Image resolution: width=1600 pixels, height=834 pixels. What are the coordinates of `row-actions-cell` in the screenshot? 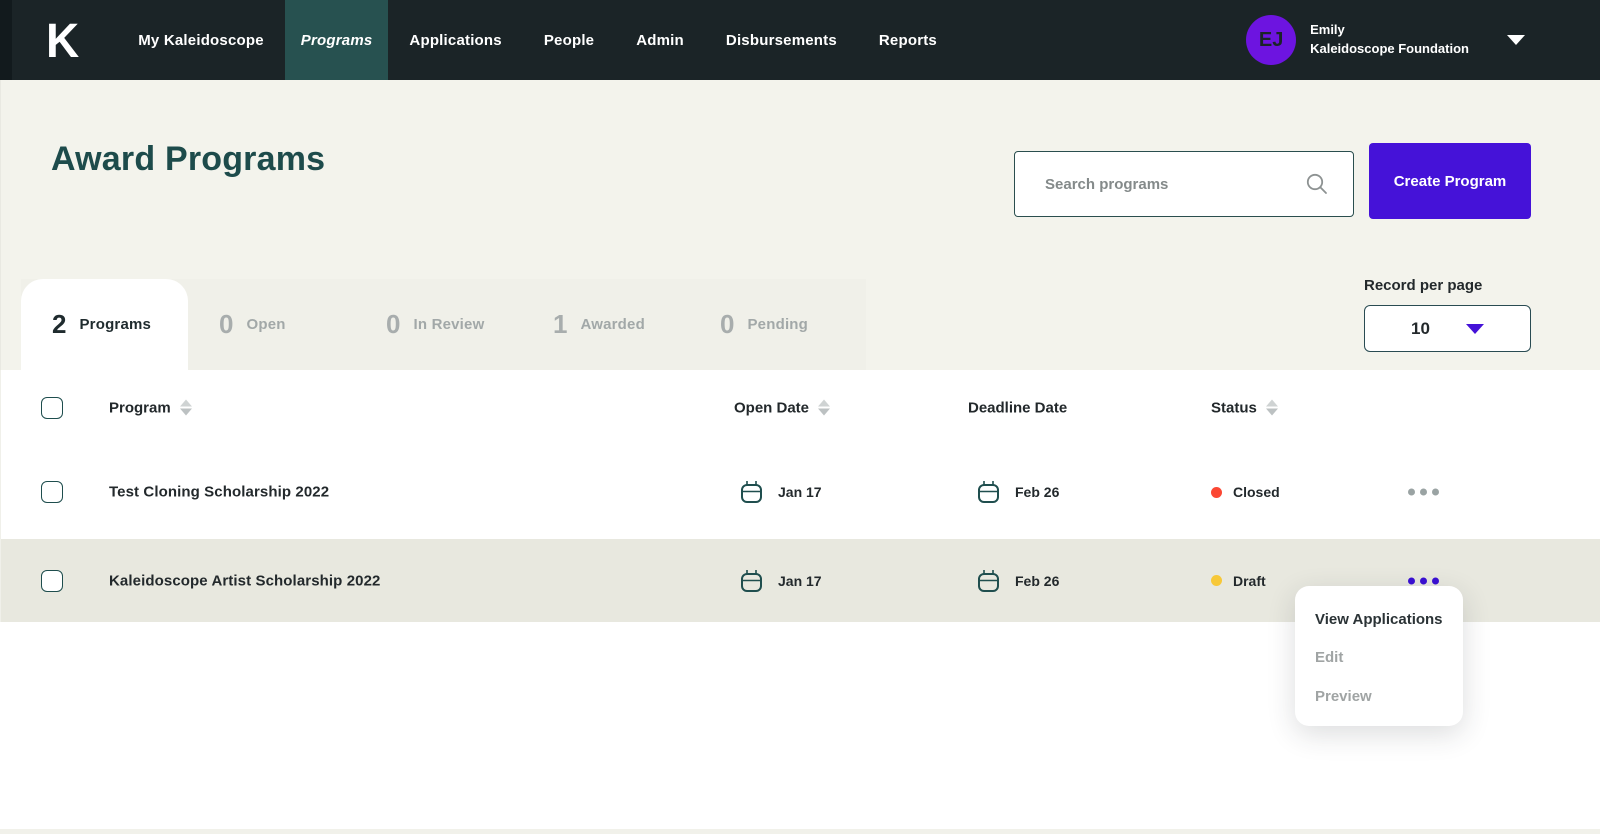 It's located at (1423, 492).